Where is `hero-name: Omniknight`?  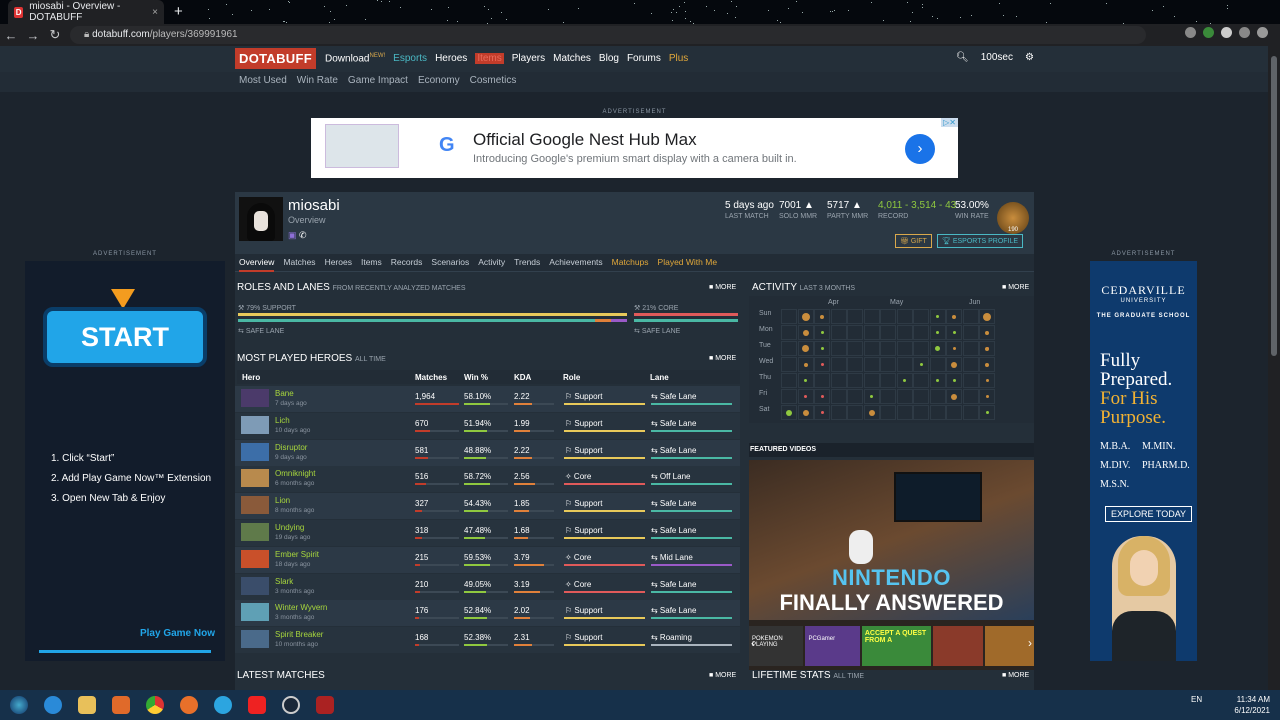 hero-name: Omniknight is located at coordinates (295, 473).